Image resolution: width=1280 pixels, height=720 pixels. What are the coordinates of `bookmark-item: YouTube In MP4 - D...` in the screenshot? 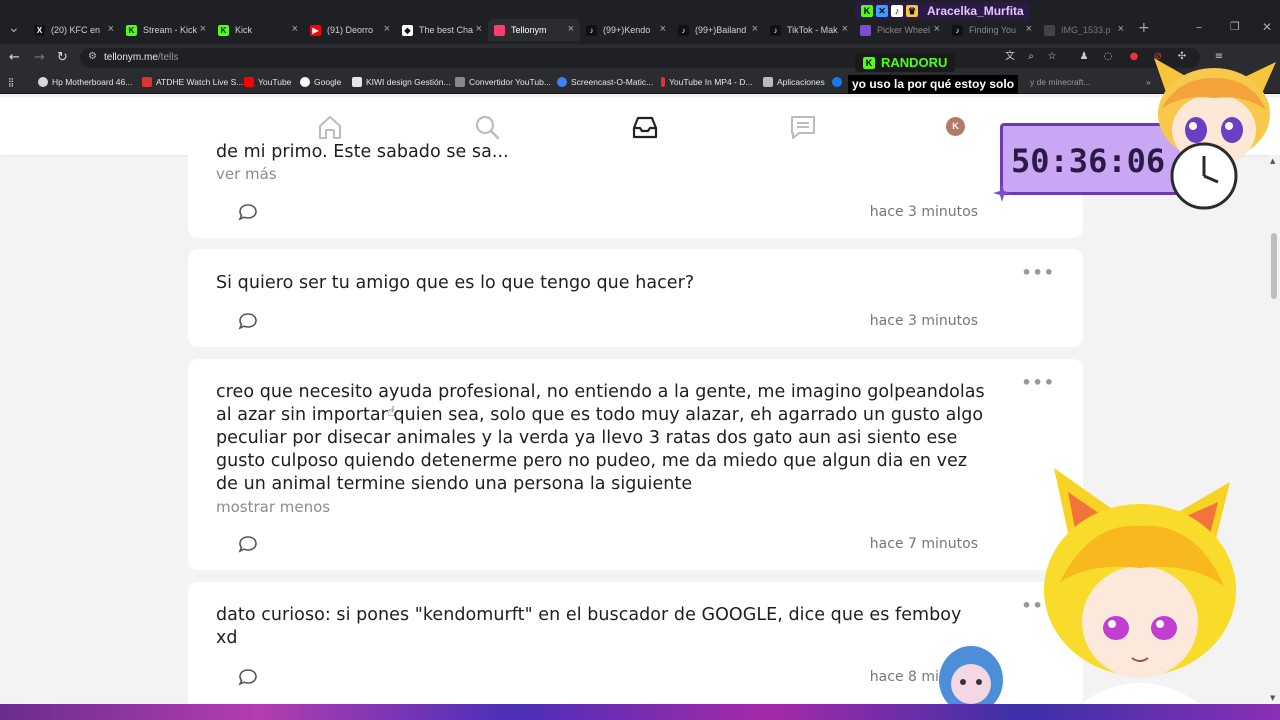 It's located at (706, 82).